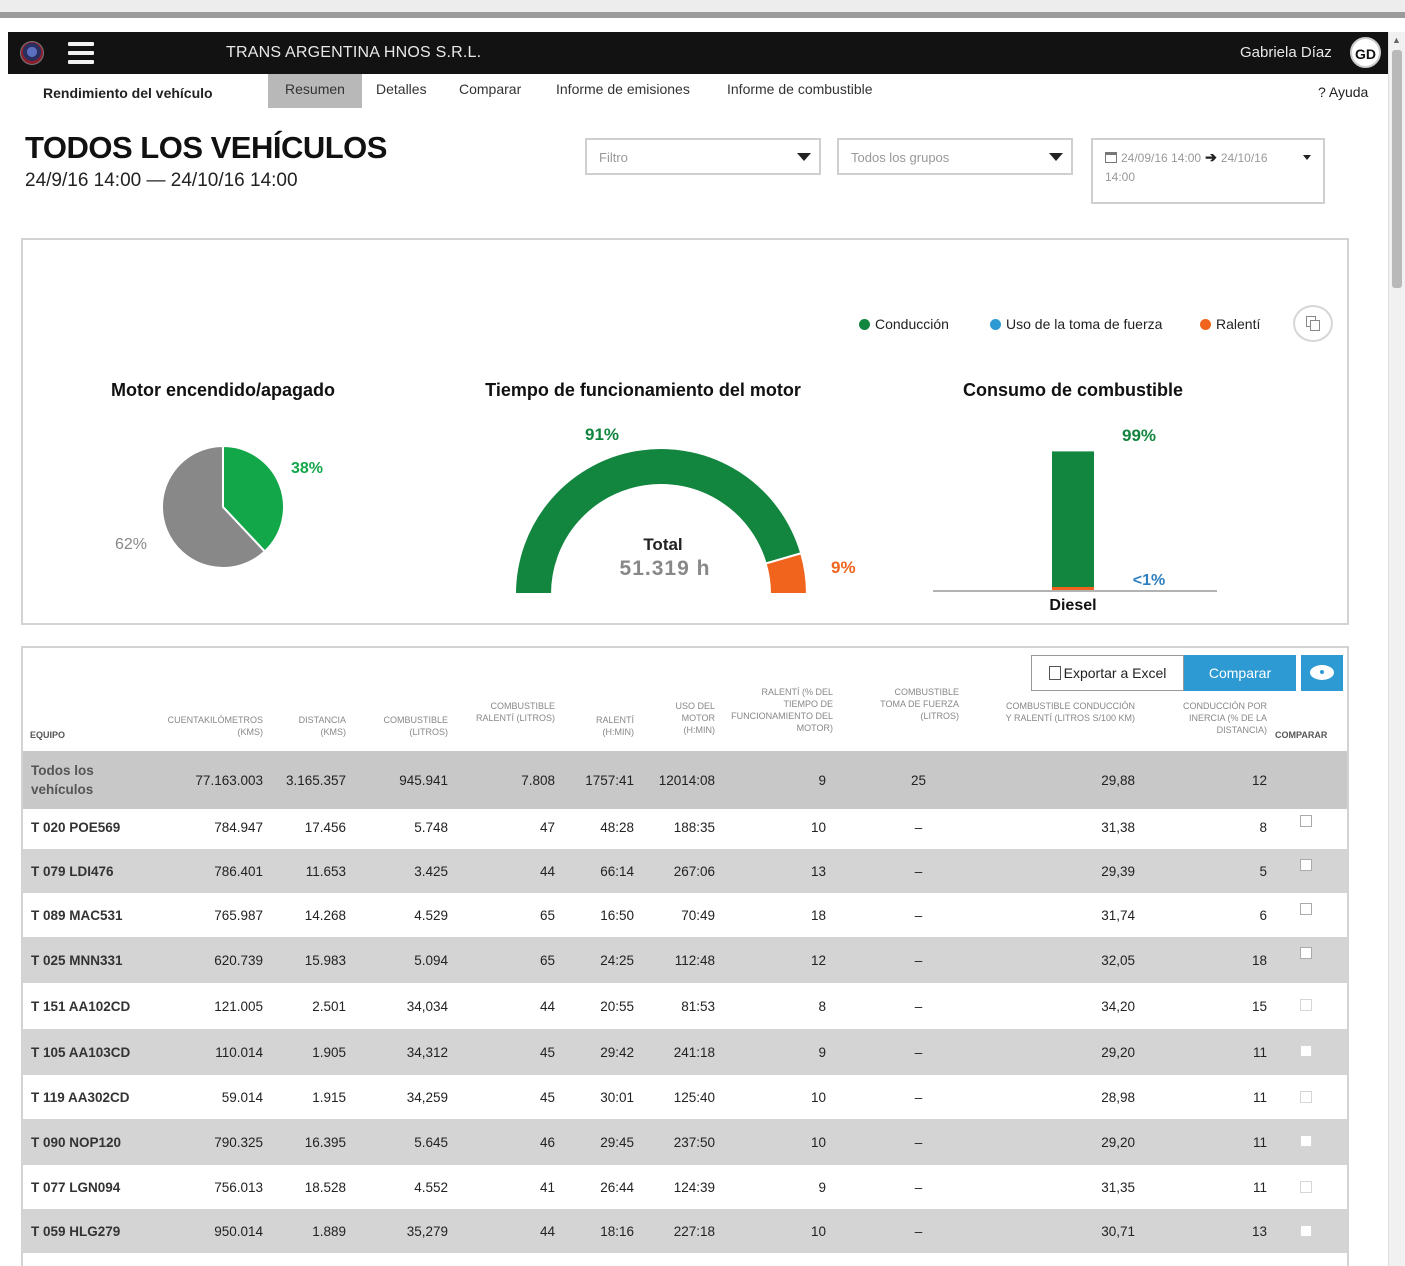  Describe the element at coordinates (617, 827) in the screenshot. I see `cell-ralenti: 48:28` at that location.